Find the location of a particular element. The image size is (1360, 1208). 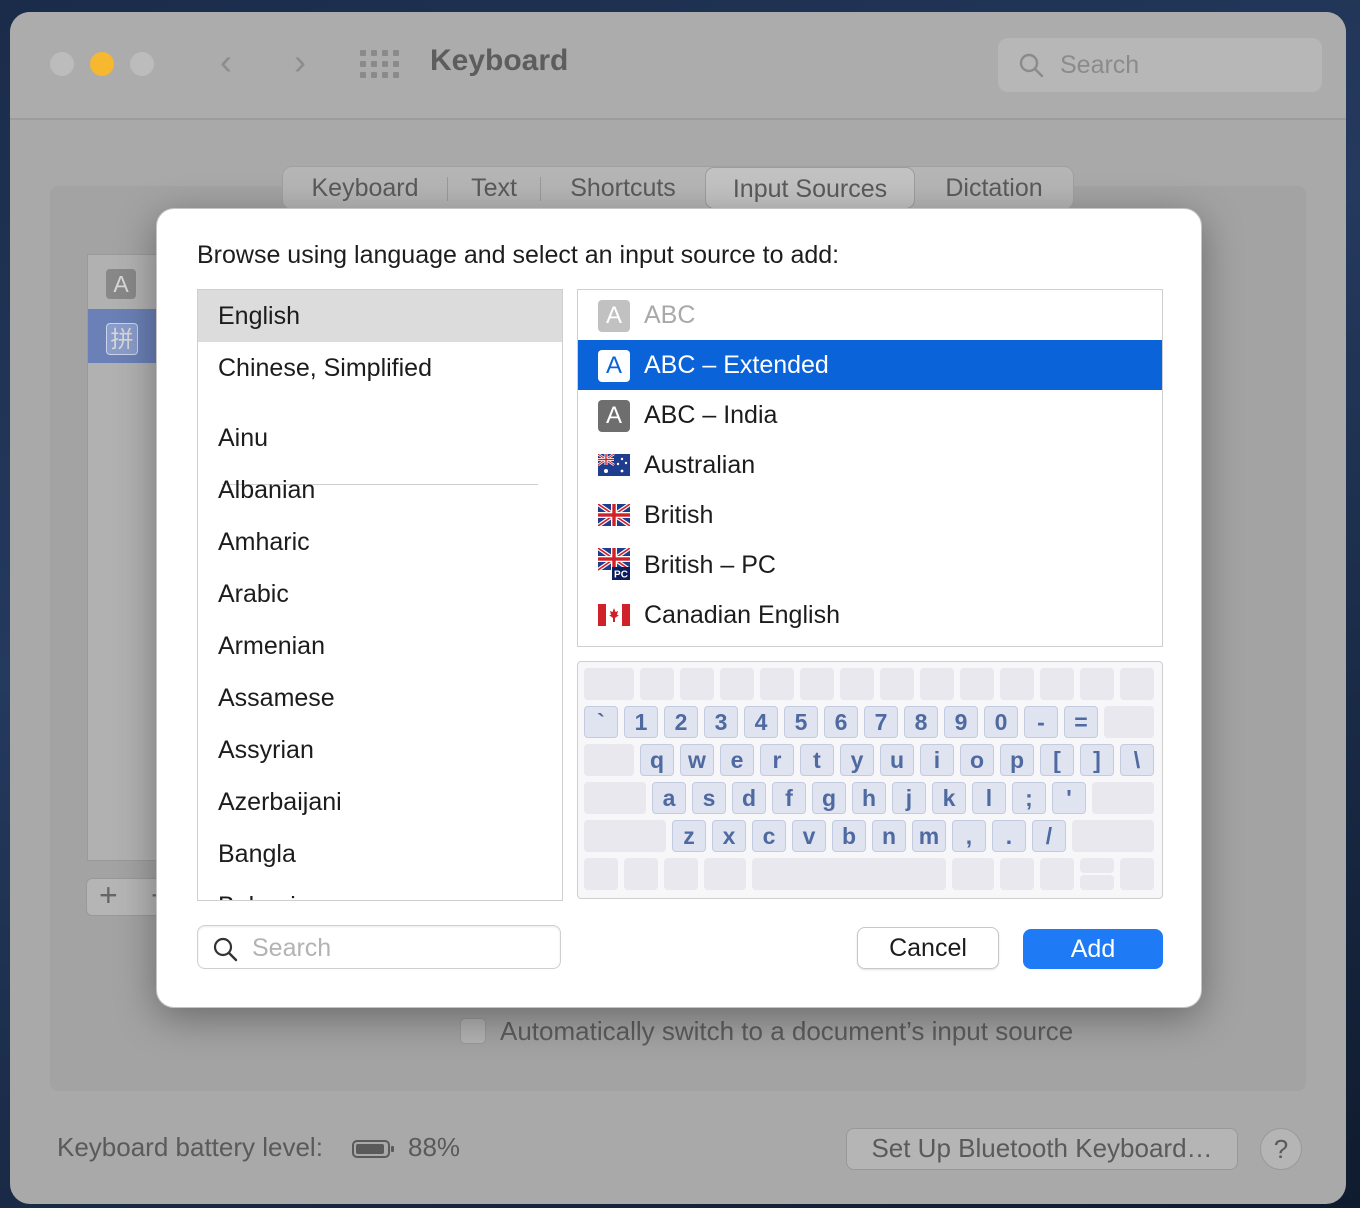

key: 2 is located at coordinates (681, 722).